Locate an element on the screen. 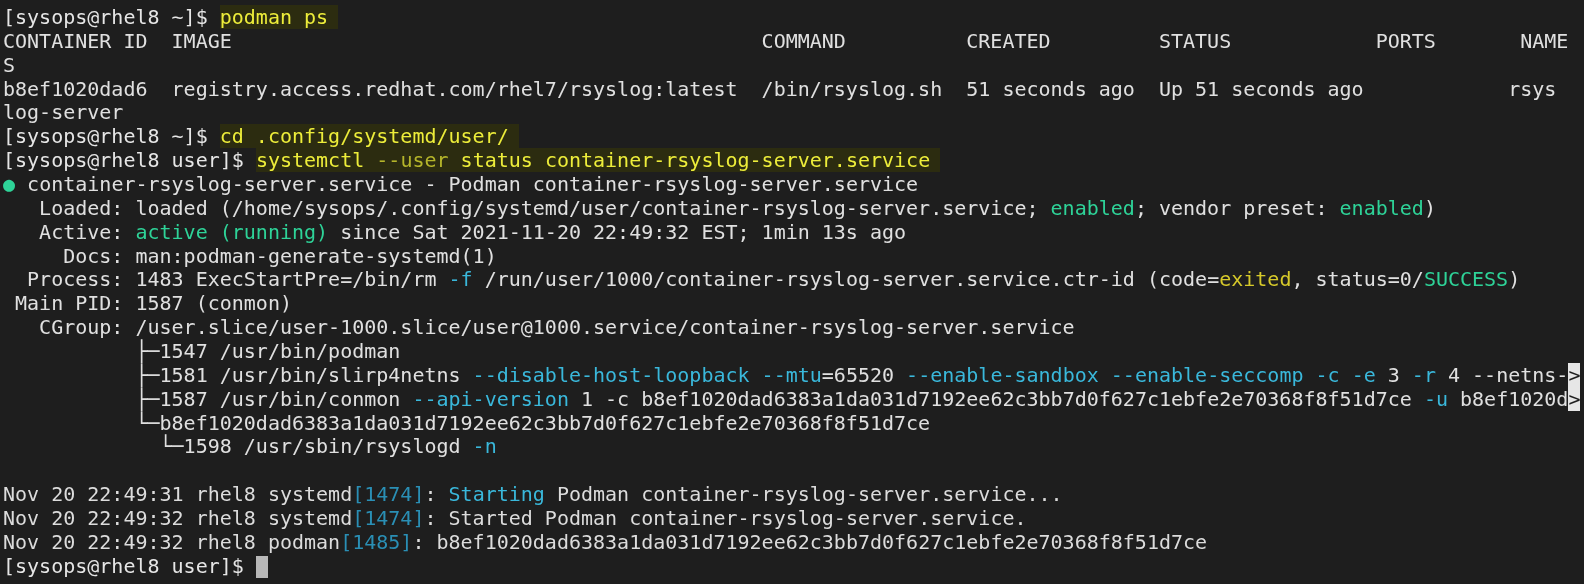  output-line: Active: active (running) since Sat 2021-11-20 22:49:32 EST; 1min 13s ago is located at coordinates (472, 232).